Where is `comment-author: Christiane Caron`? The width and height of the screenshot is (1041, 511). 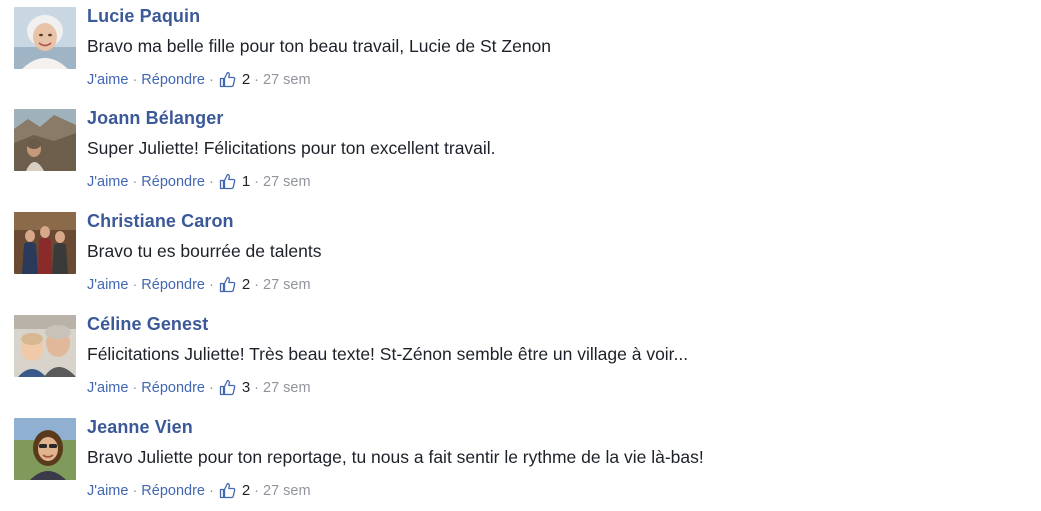 comment-author: Christiane Caron is located at coordinates (160, 221).